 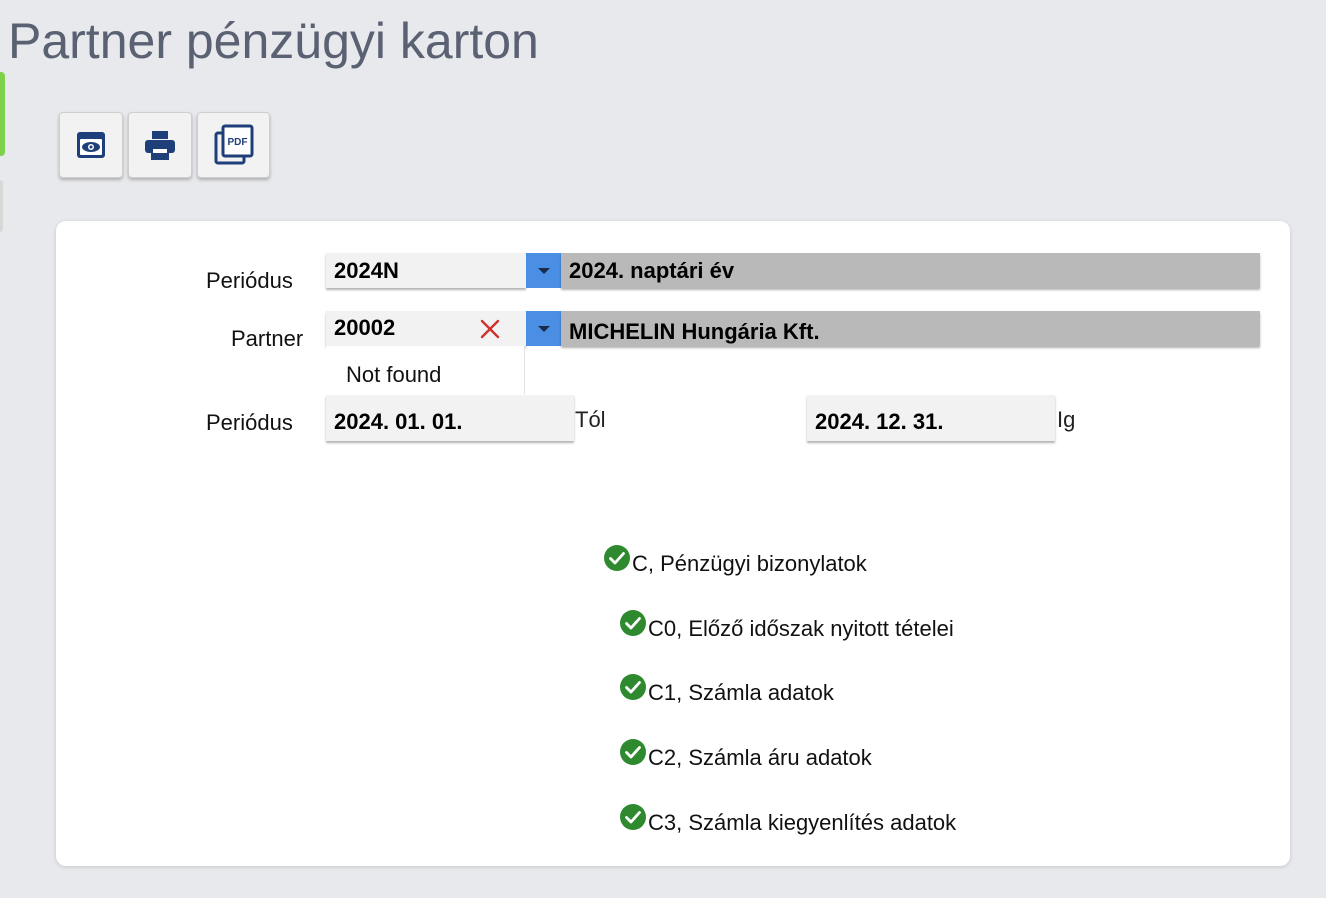 I want to click on period-description: 2024. naptári év, so click(x=910, y=270).